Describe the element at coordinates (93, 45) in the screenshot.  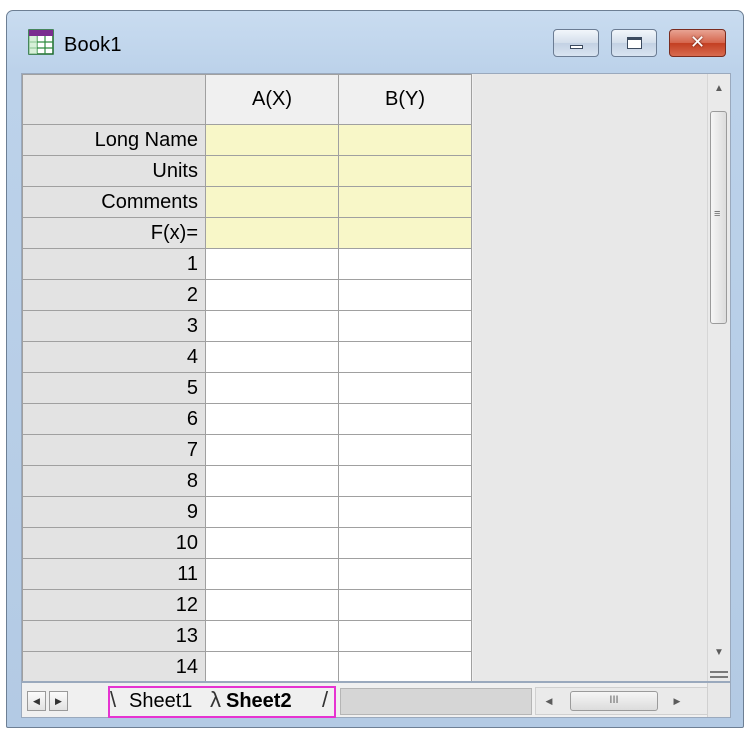
I see `window-title: Book1` at that location.